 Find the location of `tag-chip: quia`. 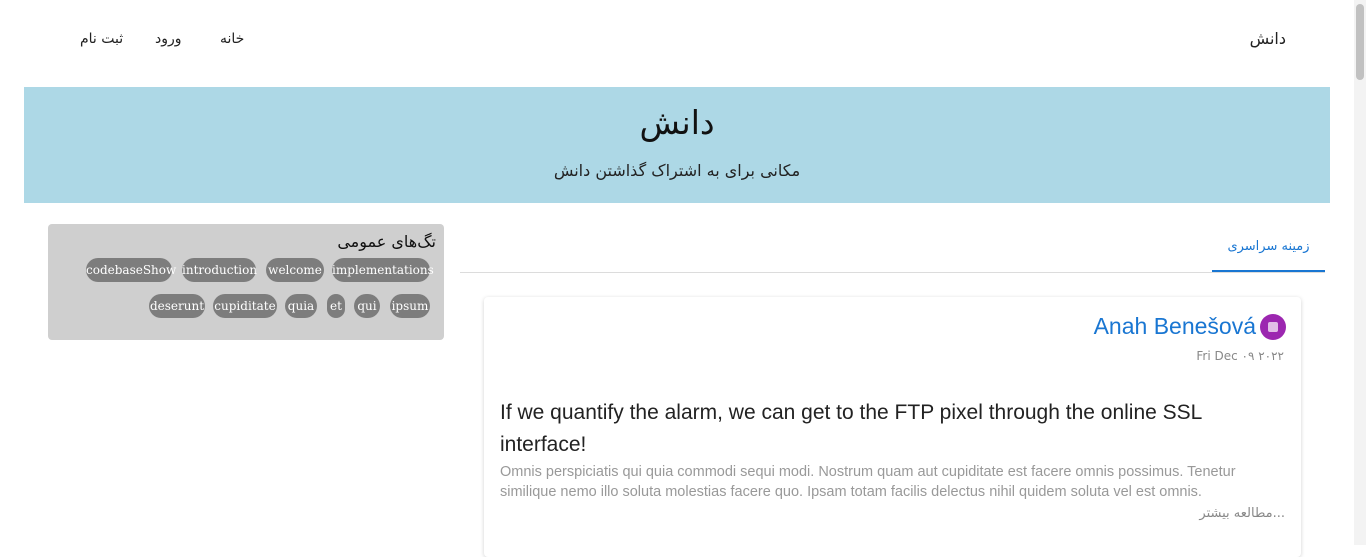

tag-chip: quia is located at coordinates (301, 306).